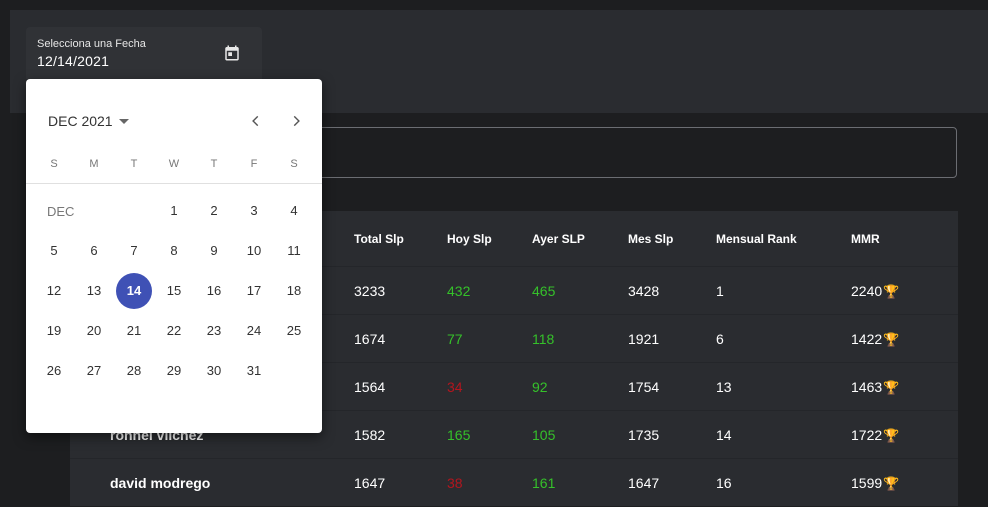 The width and height of the screenshot is (988, 507). I want to click on selected-day: 14, so click(134, 291).